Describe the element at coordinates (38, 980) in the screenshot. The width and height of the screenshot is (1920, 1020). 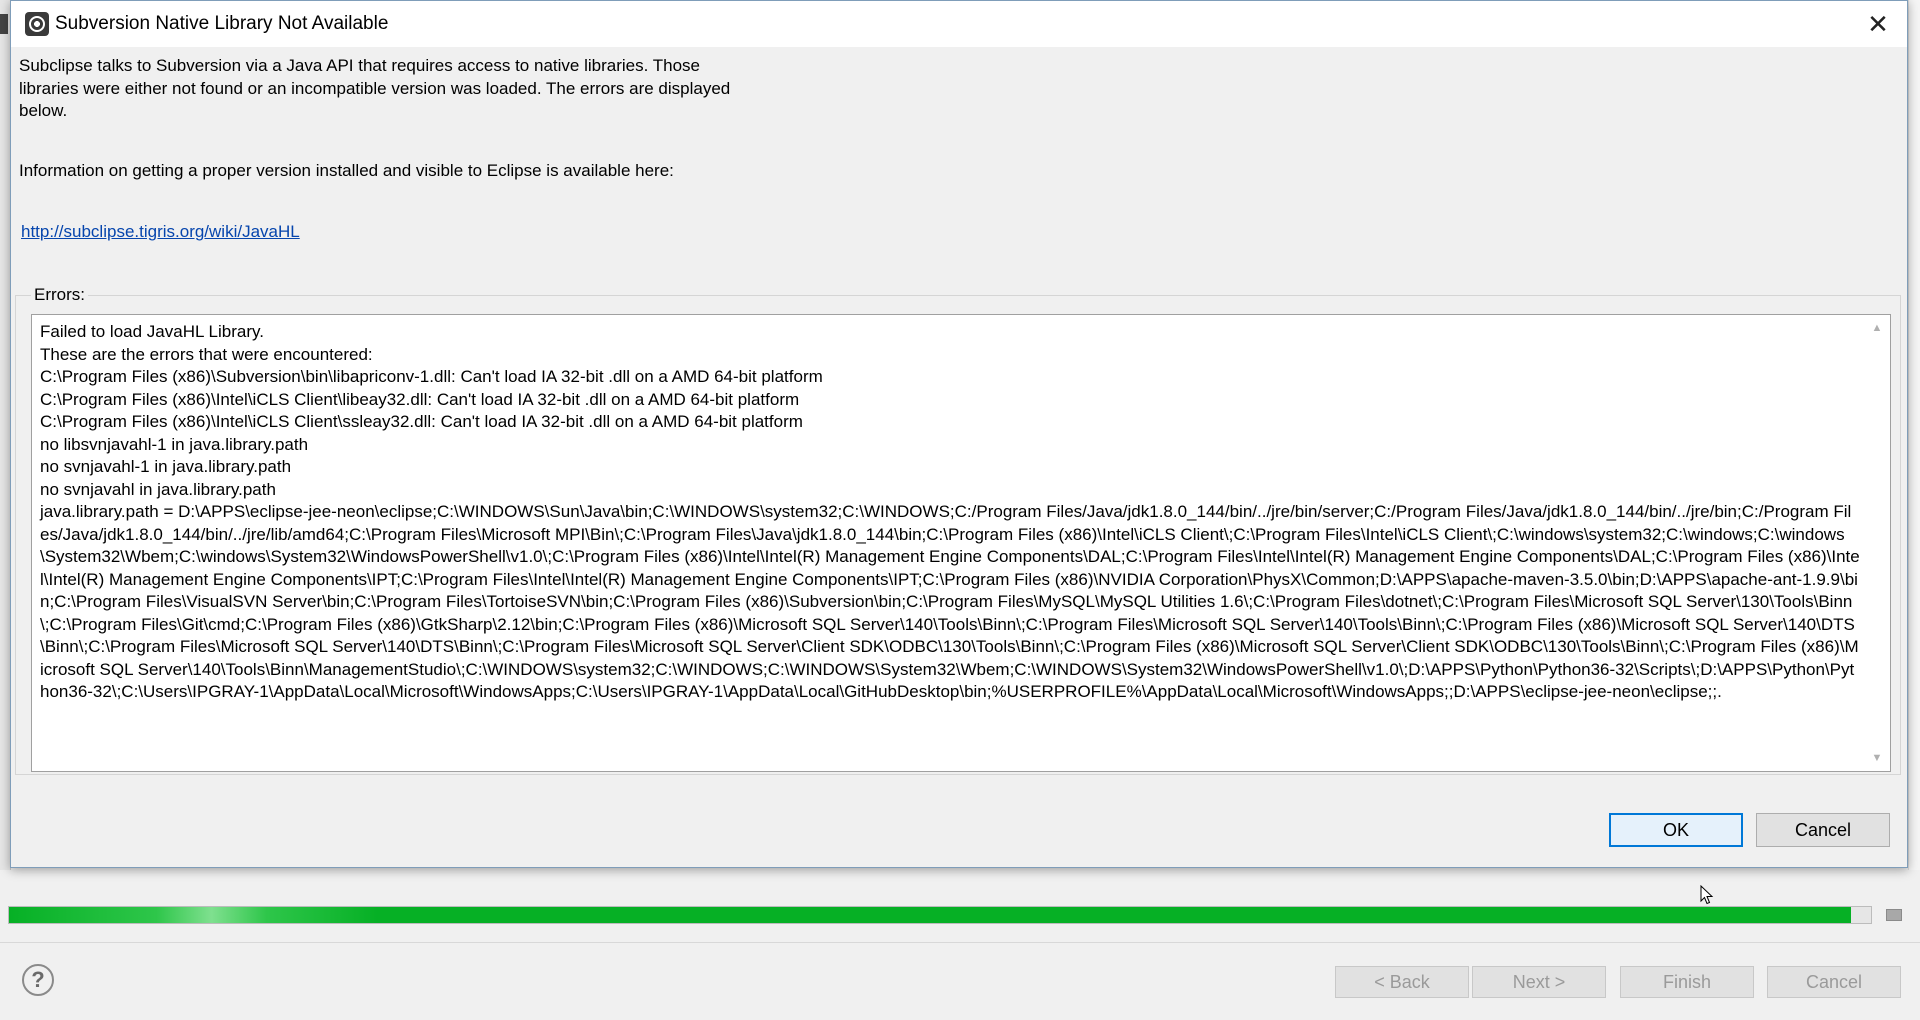
I see `help-icon: ?` at that location.